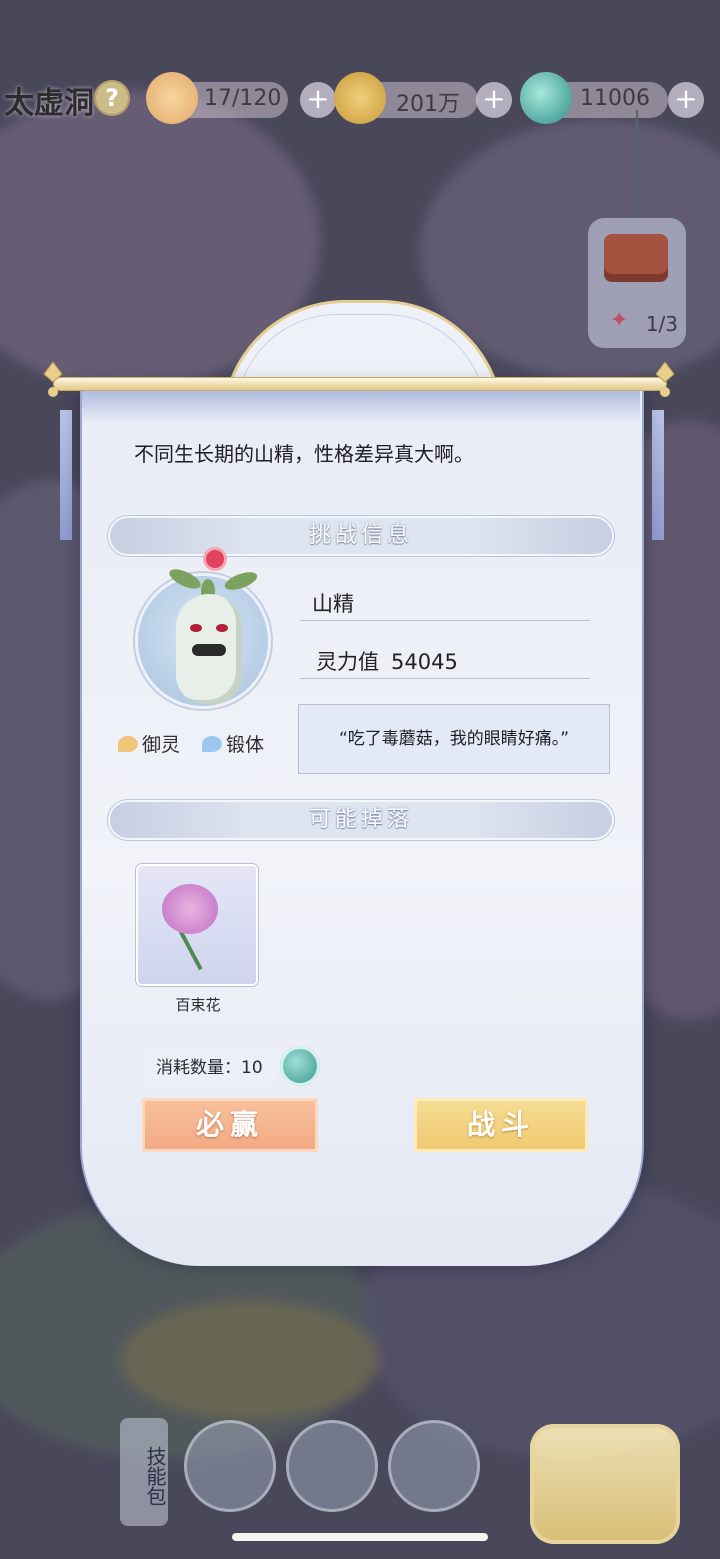  I want to click on top-hud: 太虚洞 ? 17/120 + 201万 + 11006 +, so click(360, 100).